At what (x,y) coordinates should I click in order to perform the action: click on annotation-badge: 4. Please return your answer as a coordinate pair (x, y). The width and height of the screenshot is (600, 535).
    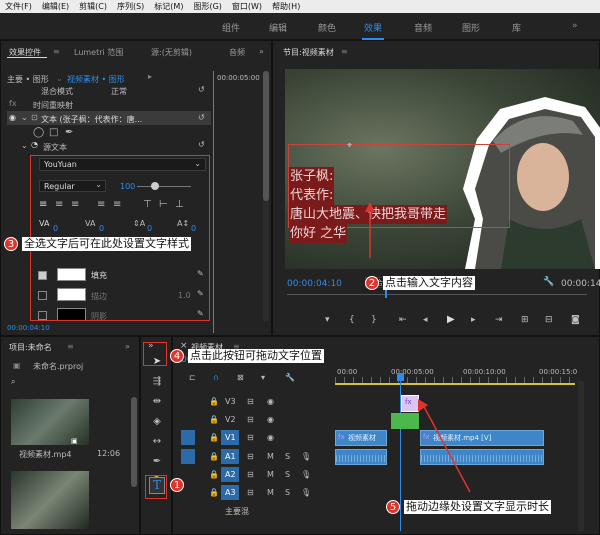
    Looking at the image, I should click on (177, 356).